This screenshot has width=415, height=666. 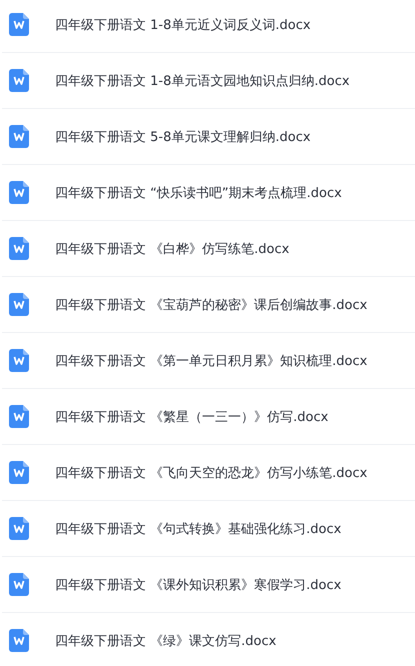 What do you see at coordinates (198, 585) in the screenshot?
I see `file-name: 四年级下册语文 《课外知识积累》寒假学习.docx` at bounding box center [198, 585].